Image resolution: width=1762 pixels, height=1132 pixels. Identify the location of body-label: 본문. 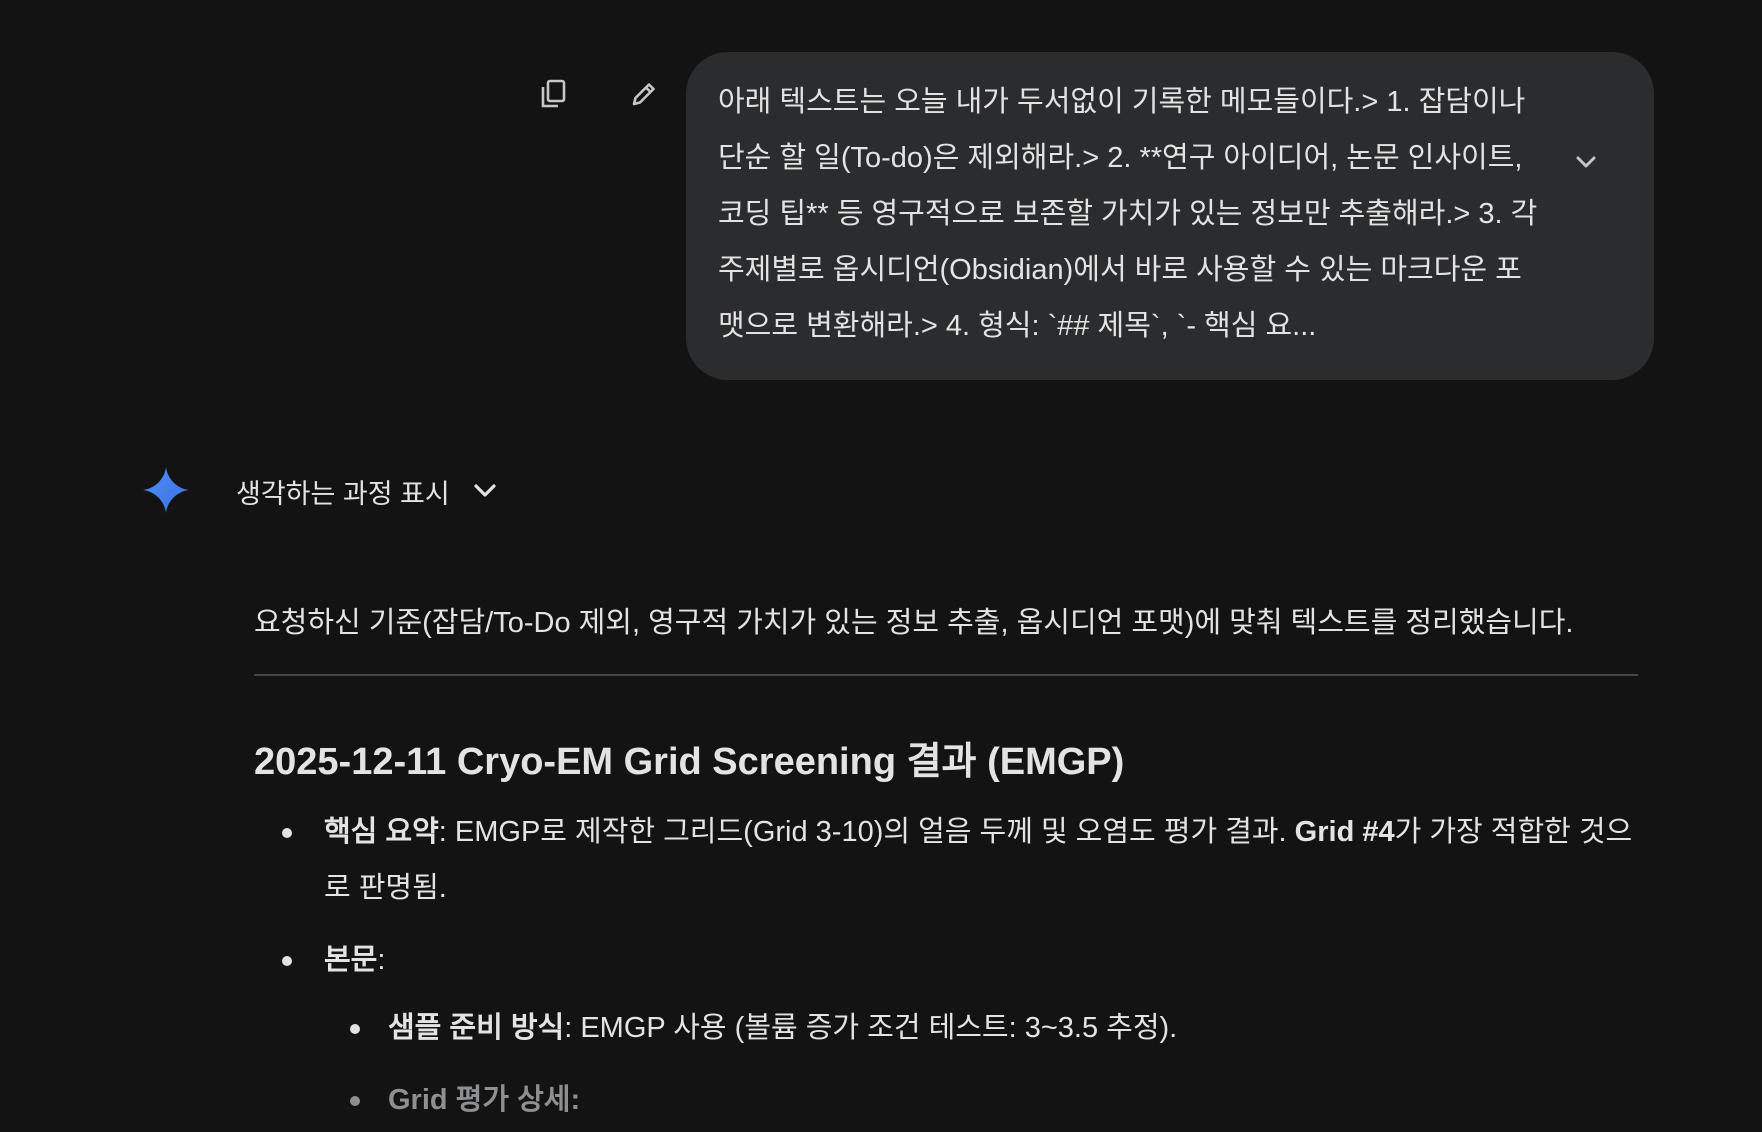
(351, 960).